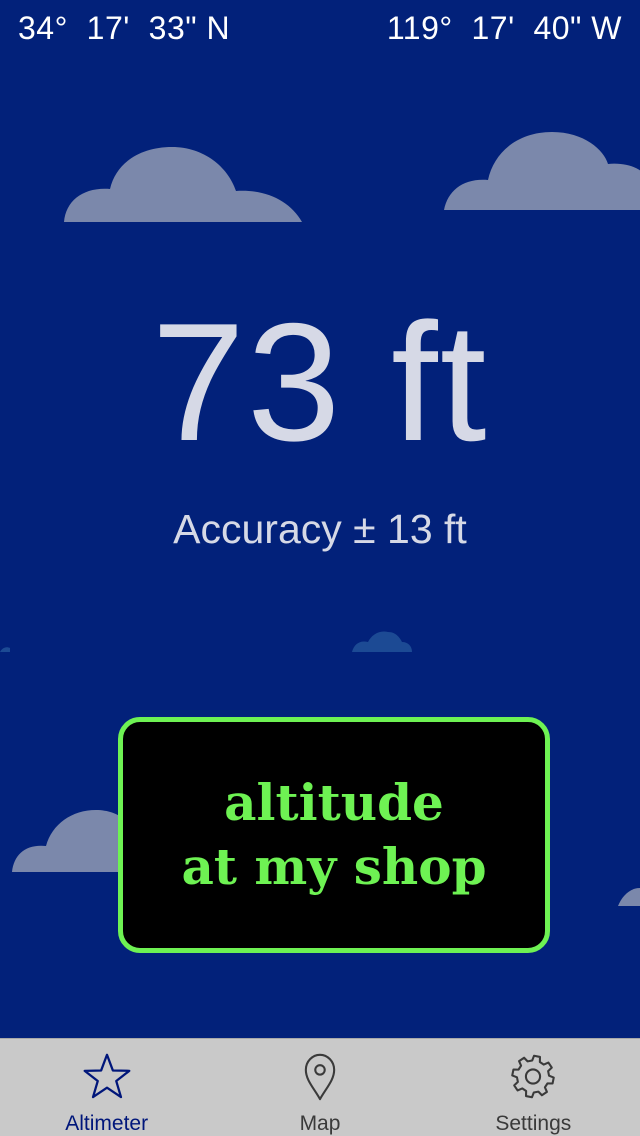 The width and height of the screenshot is (640, 1136). Describe the element at coordinates (334, 835) in the screenshot. I see `annotation-callout: altitude at my shop` at that location.